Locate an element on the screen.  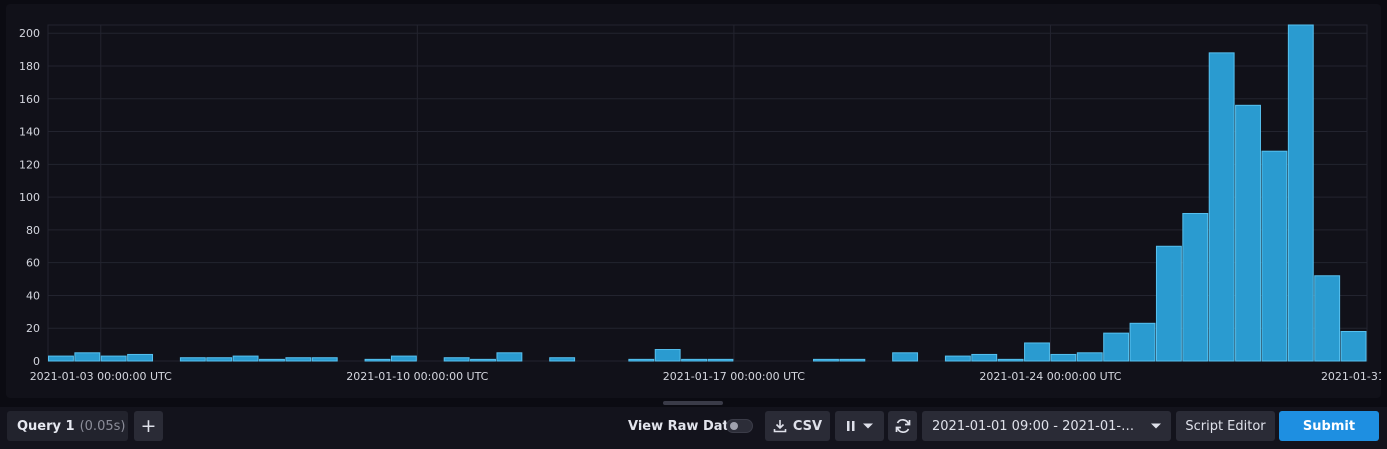
y-tick-label: 160 is located at coordinates (29, 99).